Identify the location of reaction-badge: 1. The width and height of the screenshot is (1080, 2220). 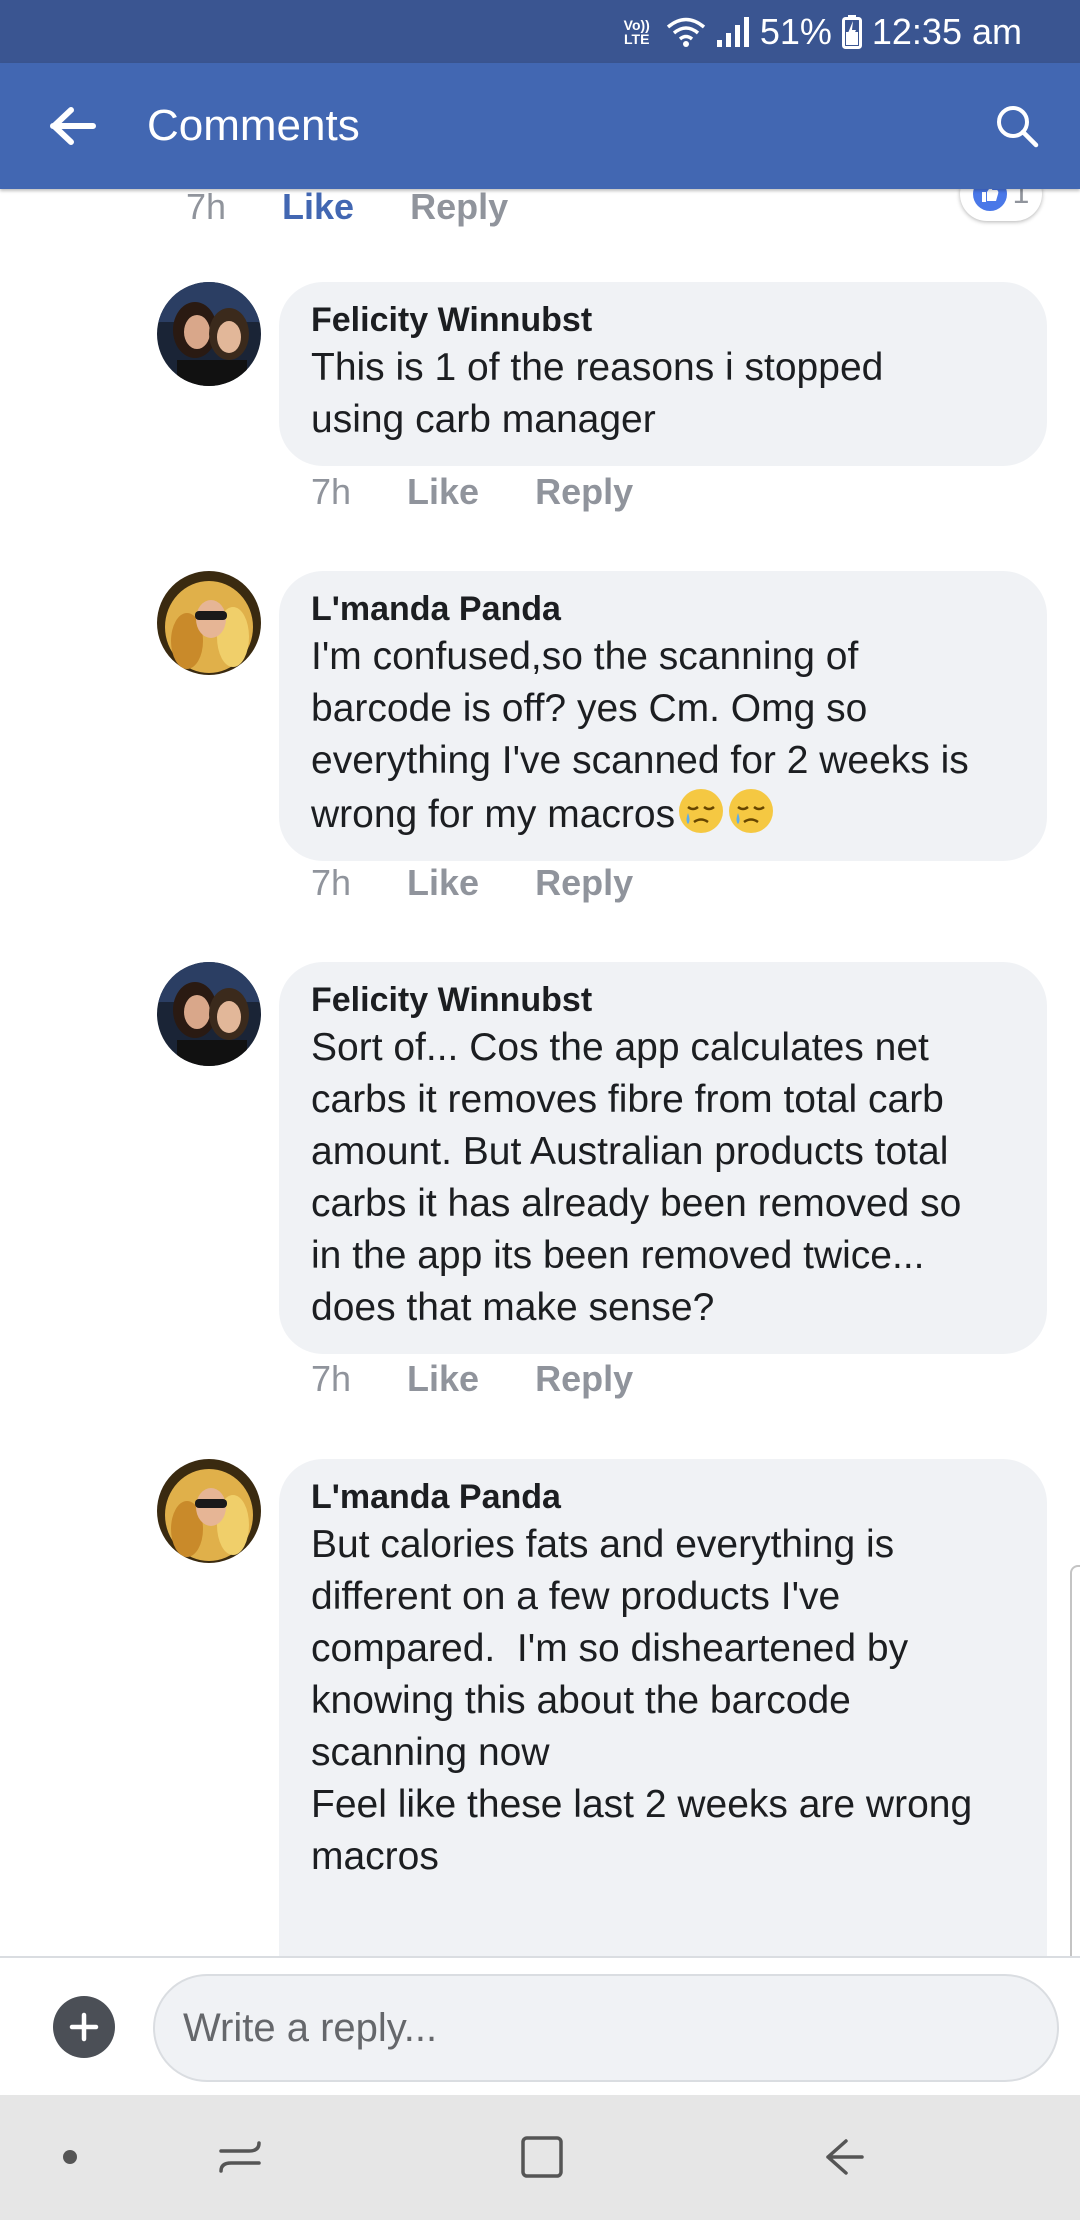
(1001, 205).